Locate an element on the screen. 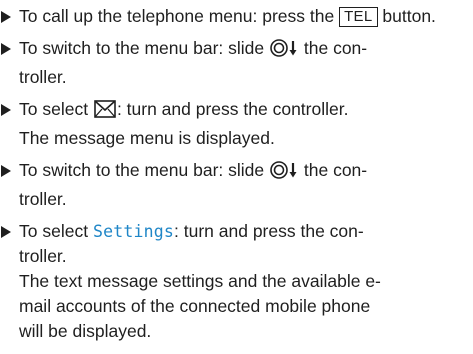 The height and width of the screenshot is (354, 473). step-3-line2: The message menu is displayed. is located at coordinates (147, 138).